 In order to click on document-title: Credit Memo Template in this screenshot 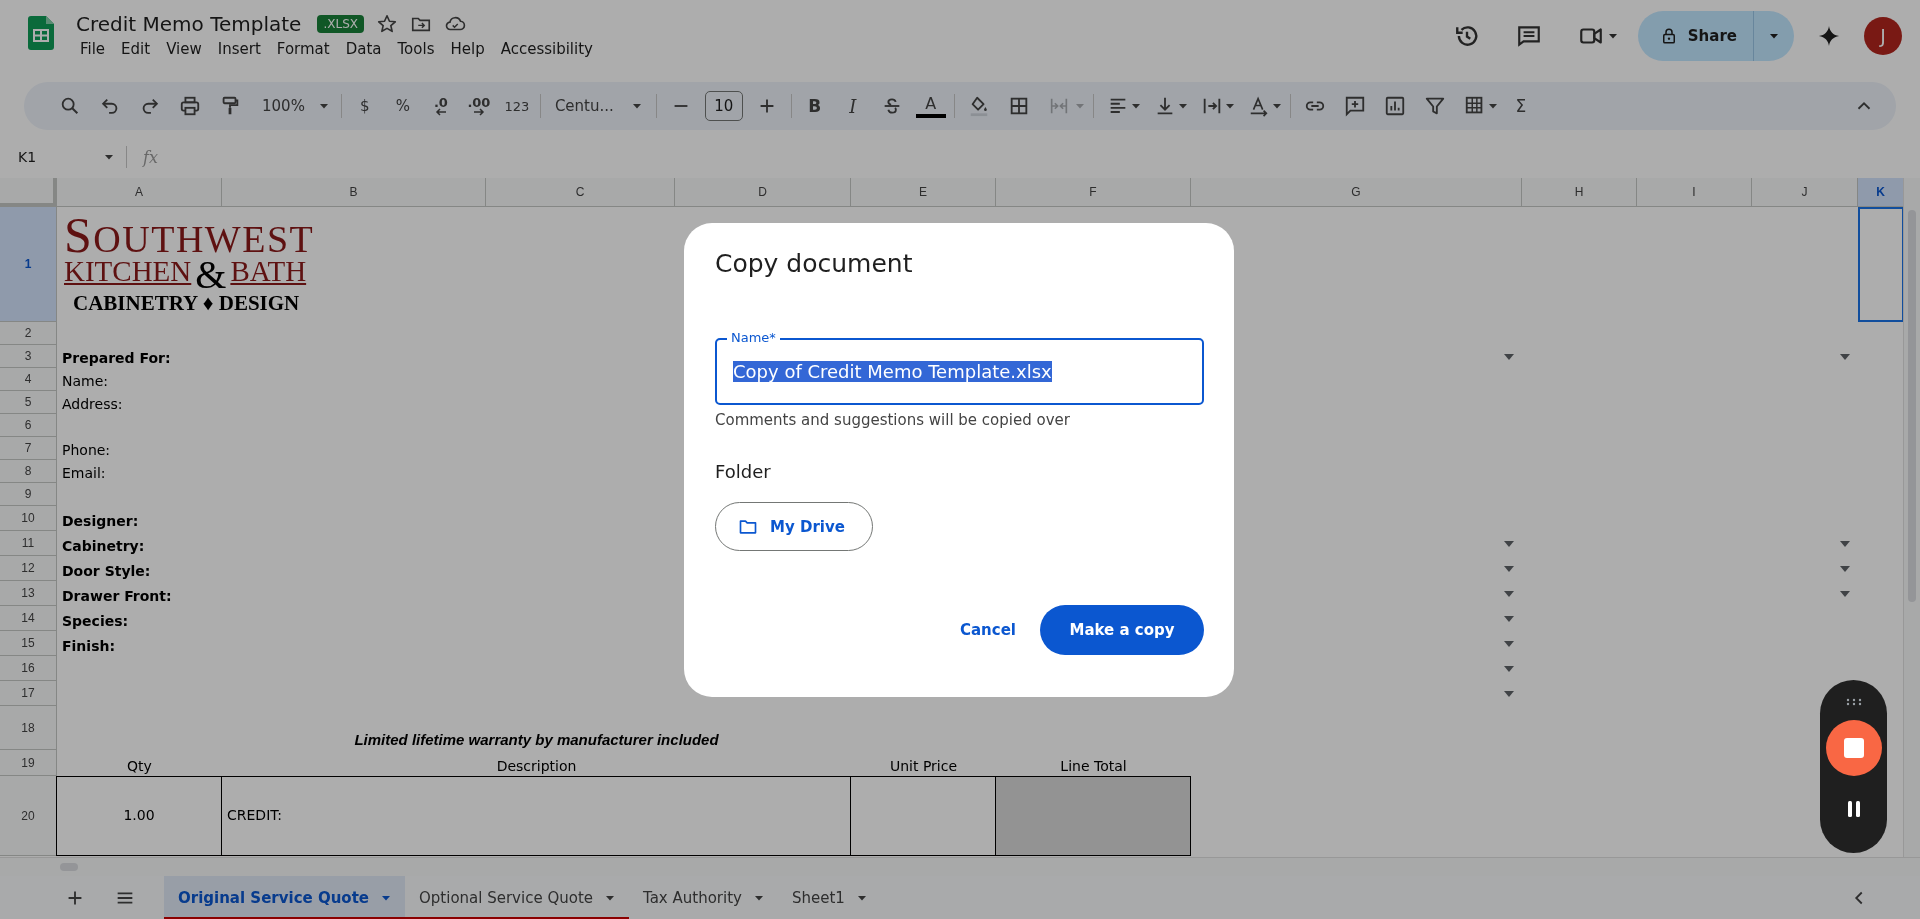, I will do `click(189, 24)`.